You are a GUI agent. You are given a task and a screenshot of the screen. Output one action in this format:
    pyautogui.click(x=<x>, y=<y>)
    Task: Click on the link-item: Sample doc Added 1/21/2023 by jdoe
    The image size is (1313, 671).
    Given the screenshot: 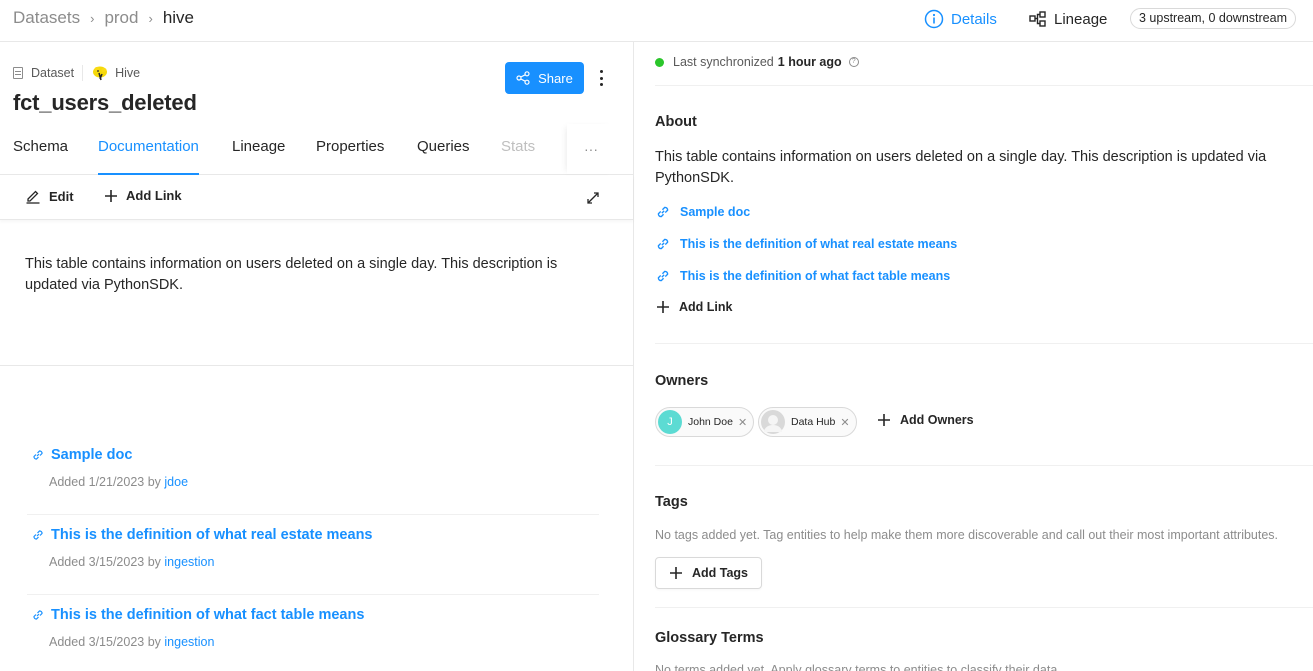 What is the action you would take?
    pyautogui.click(x=313, y=475)
    